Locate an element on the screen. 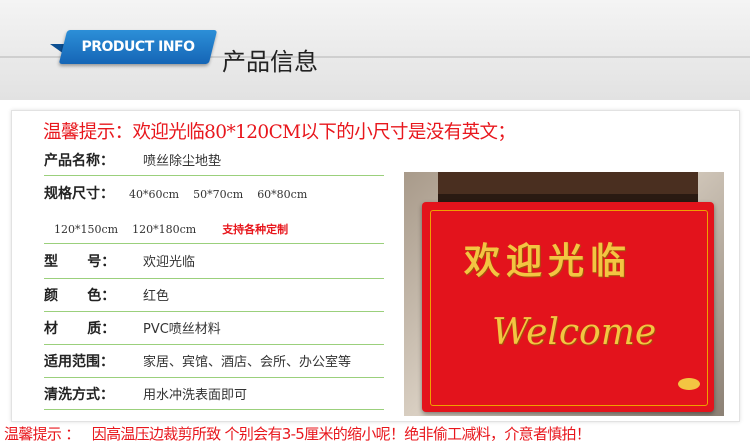 This screenshot has width=750, height=446. spec-row-size: 规格尺寸： 40*60cm 50*70cm 60*80cm is located at coordinates (175, 194).